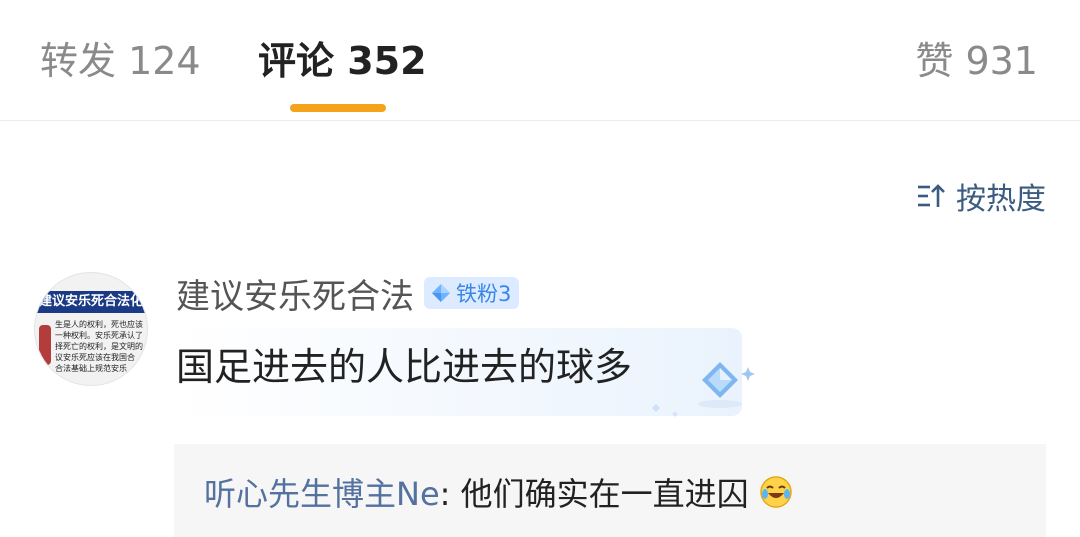  What do you see at coordinates (976, 61) in the screenshot?
I see `tab-likes: 赞 931` at bounding box center [976, 61].